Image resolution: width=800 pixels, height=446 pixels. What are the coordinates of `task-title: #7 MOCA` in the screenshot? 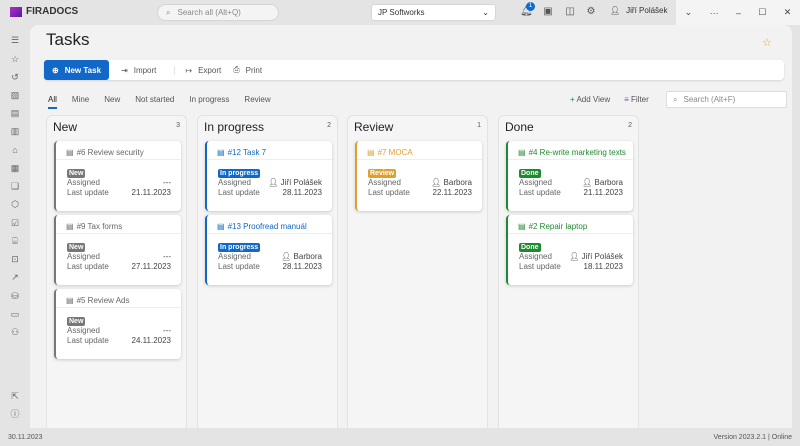 It's located at (395, 152).